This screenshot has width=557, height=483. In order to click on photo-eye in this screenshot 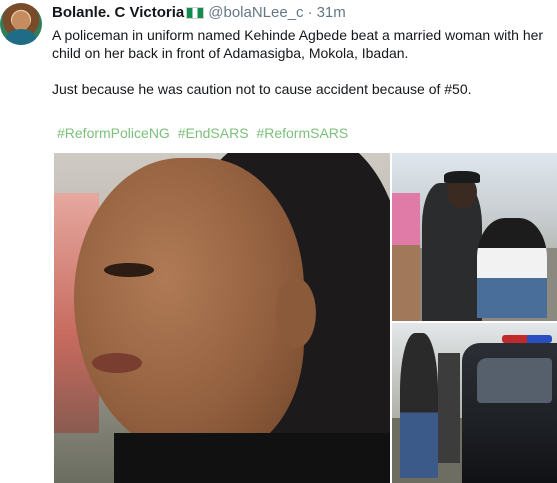, I will do `click(129, 270)`.